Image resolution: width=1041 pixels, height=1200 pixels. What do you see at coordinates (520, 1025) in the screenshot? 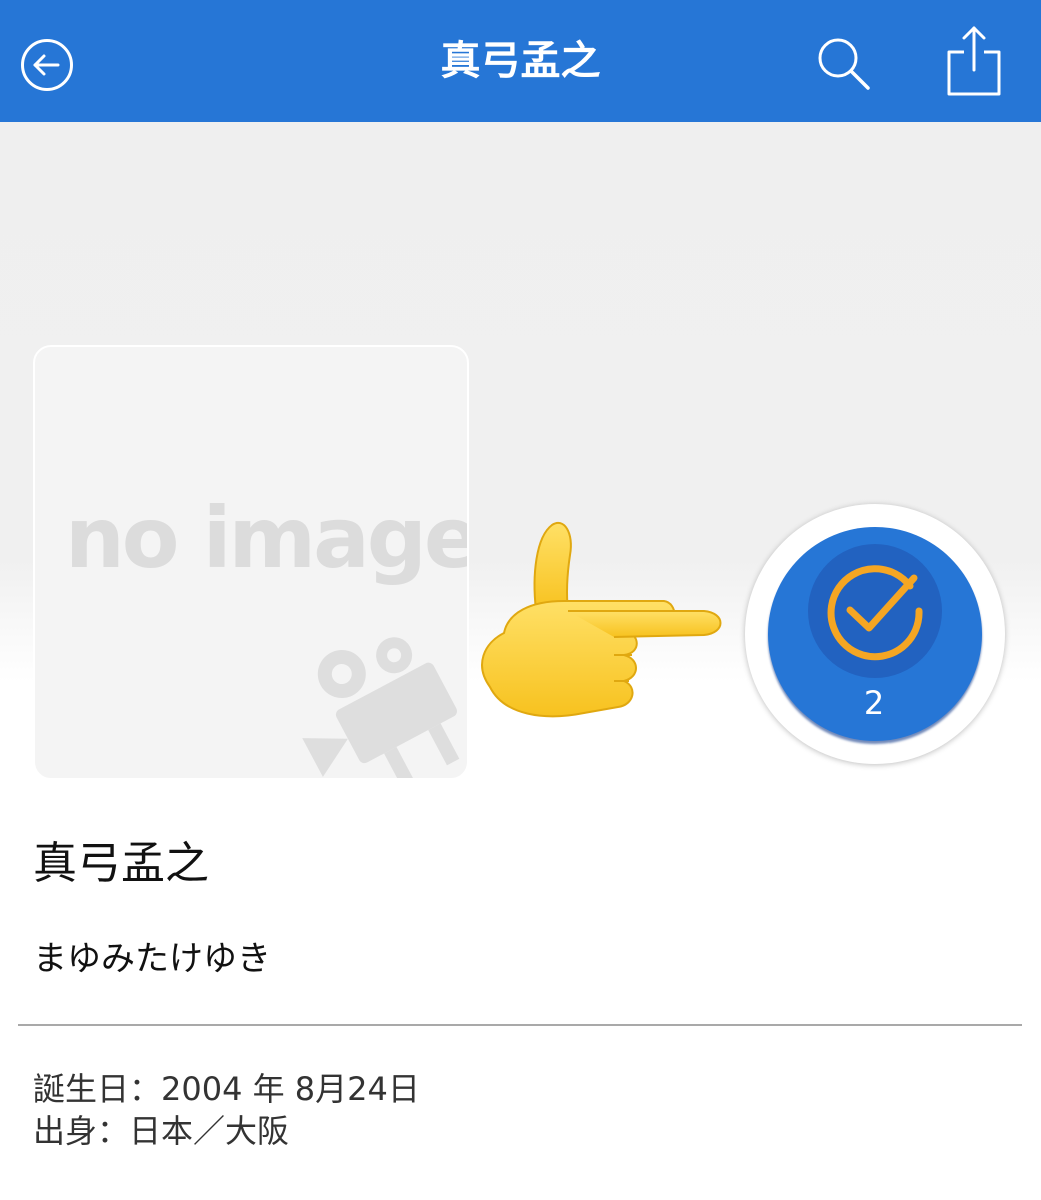
I see `section-divider` at bounding box center [520, 1025].